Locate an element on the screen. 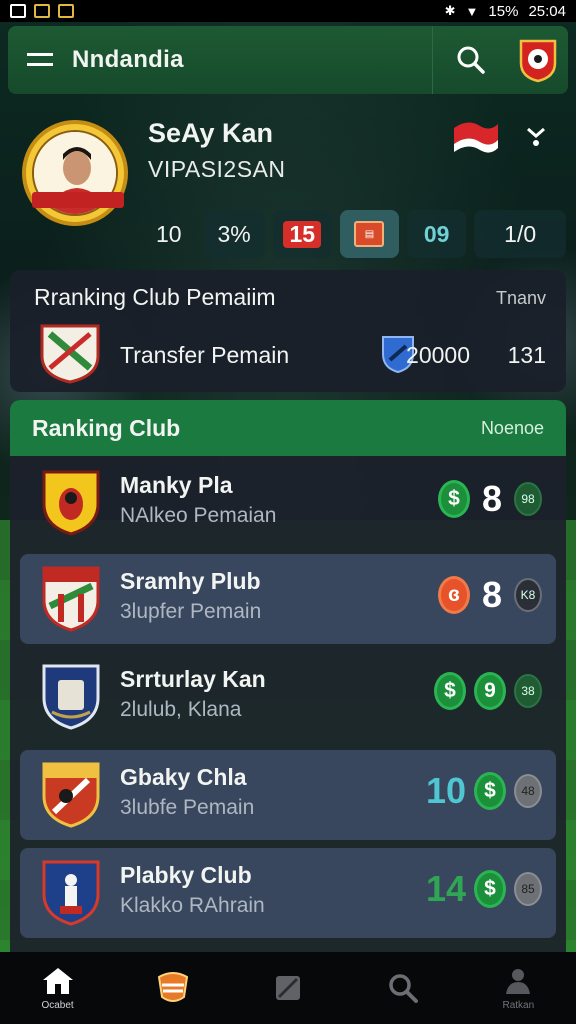 The image size is (576, 1024). club-row: Srrturlay Kan 2lulub, Klana $ 9 38 is located at coordinates (288, 697).